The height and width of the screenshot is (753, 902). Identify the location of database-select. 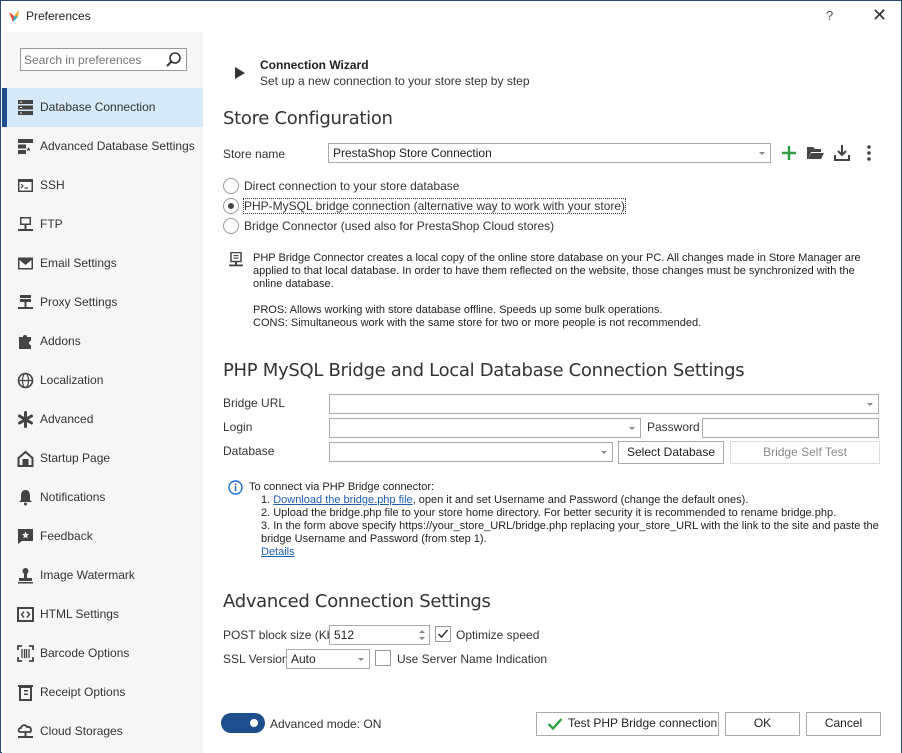
(471, 452).